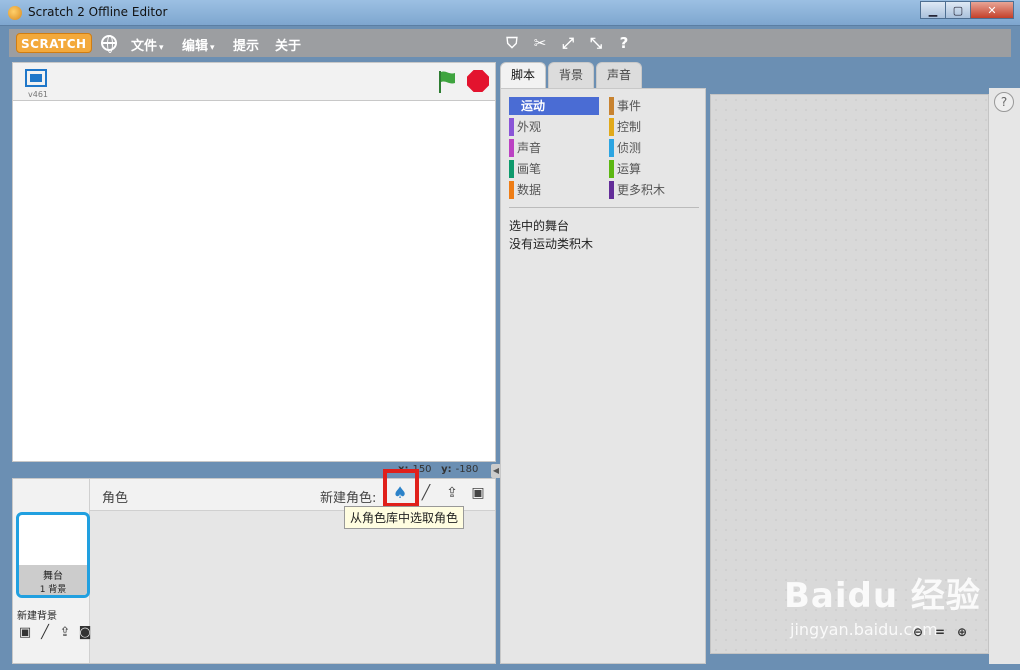 This screenshot has height=670, width=1020. I want to click on category-1: 事件, so click(625, 106).